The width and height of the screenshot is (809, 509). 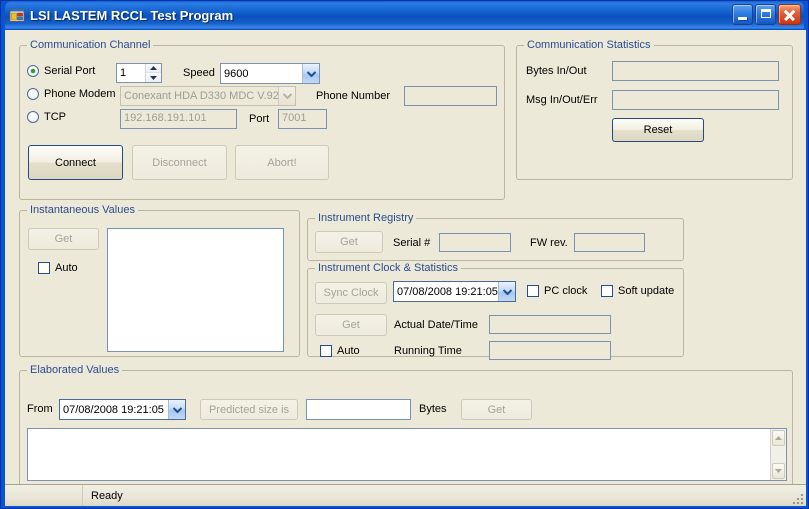 What do you see at coordinates (646, 291) in the screenshot?
I see `soft-update-label: Soft update` at bounding box center [646, 291].